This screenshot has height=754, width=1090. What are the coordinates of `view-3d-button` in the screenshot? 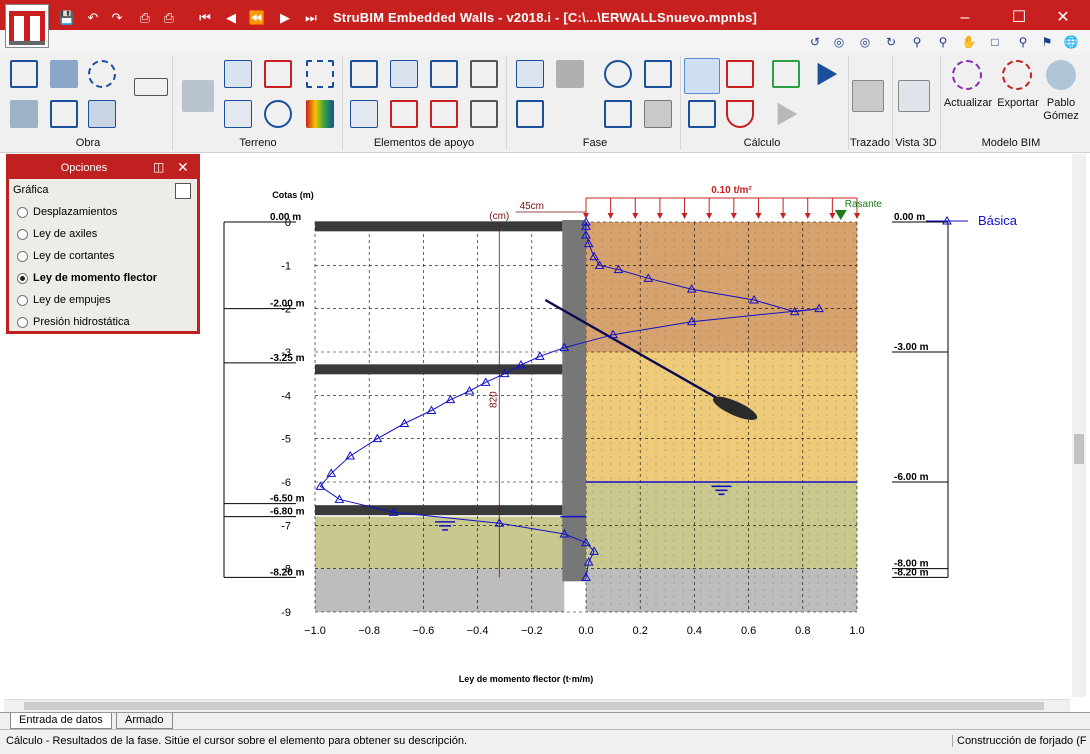 It's located at (914, 96).